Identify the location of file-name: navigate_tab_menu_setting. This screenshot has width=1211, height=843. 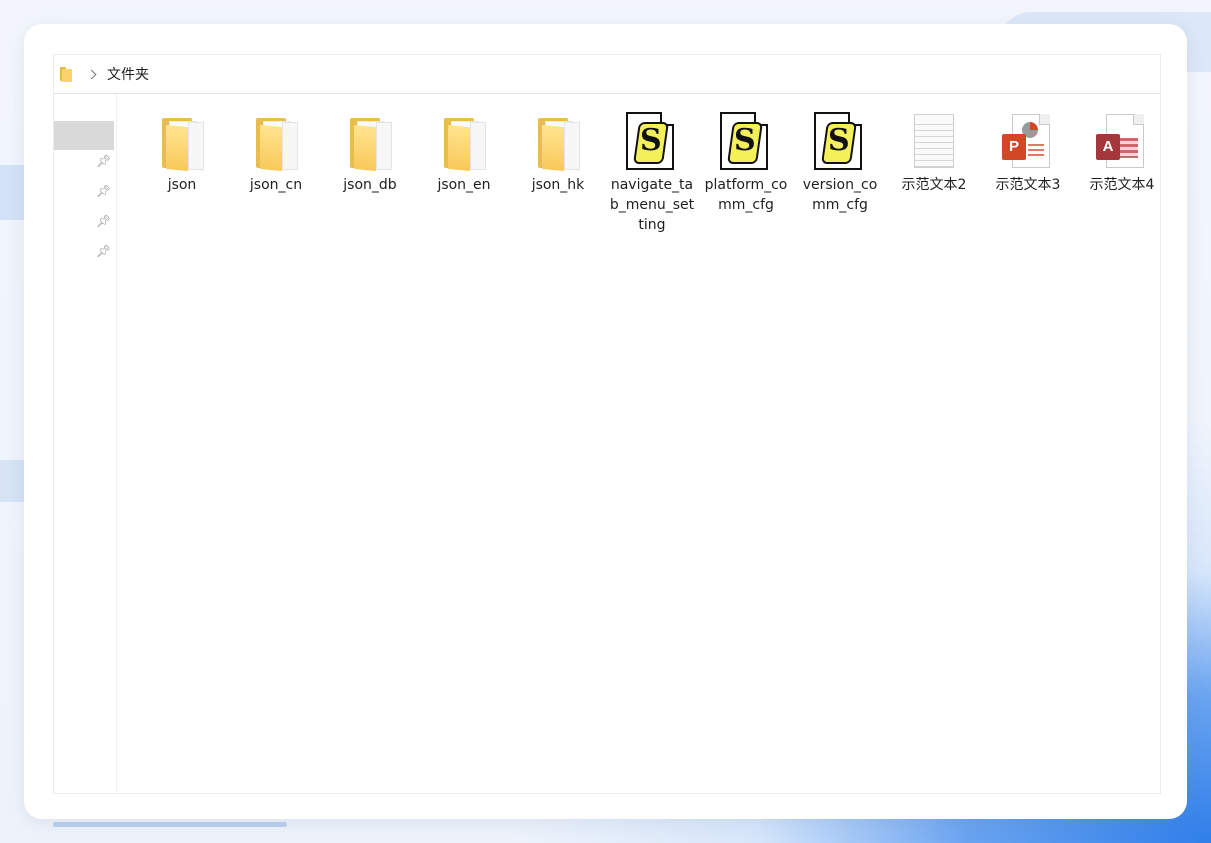
(652, 205).